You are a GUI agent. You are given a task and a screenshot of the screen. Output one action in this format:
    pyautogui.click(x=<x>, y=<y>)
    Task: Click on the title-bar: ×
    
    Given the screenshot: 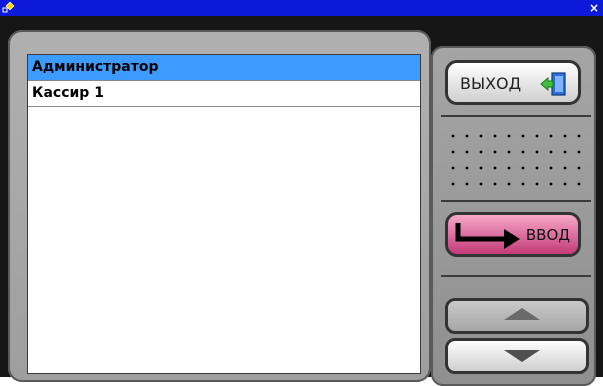 What is the action you would take?
    pyautogui.click(x=301, y=8)
    